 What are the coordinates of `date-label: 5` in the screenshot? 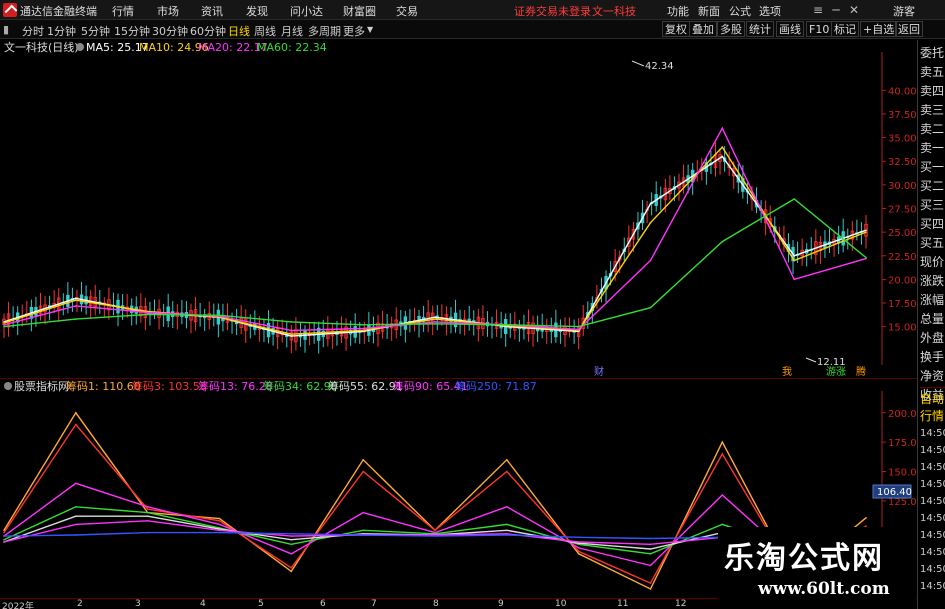 It's located at (261, 604).